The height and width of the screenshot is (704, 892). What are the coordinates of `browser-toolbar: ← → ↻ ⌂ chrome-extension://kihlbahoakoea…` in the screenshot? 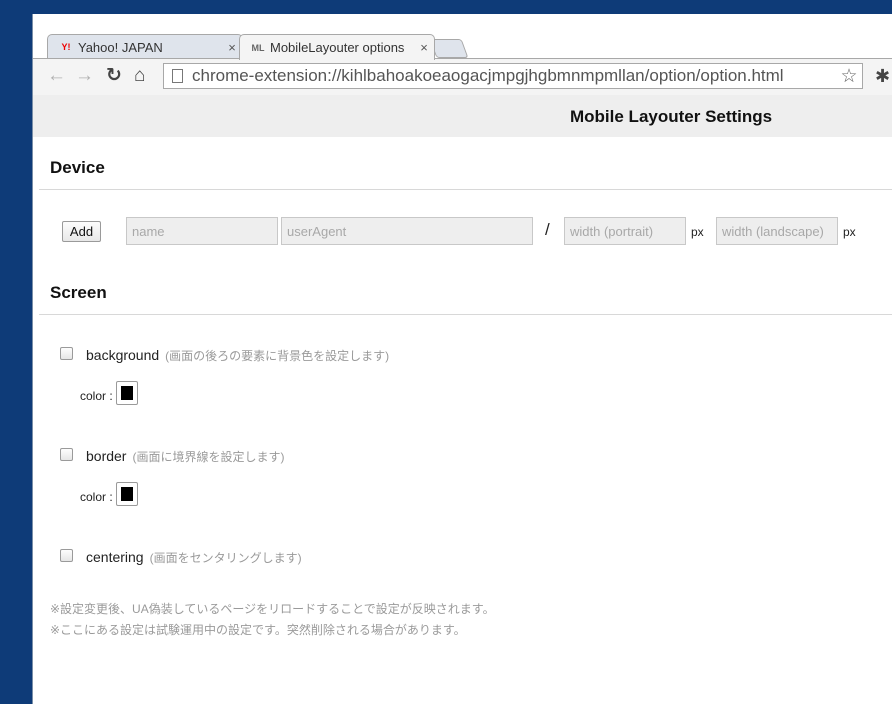 It's located at (462, 76).